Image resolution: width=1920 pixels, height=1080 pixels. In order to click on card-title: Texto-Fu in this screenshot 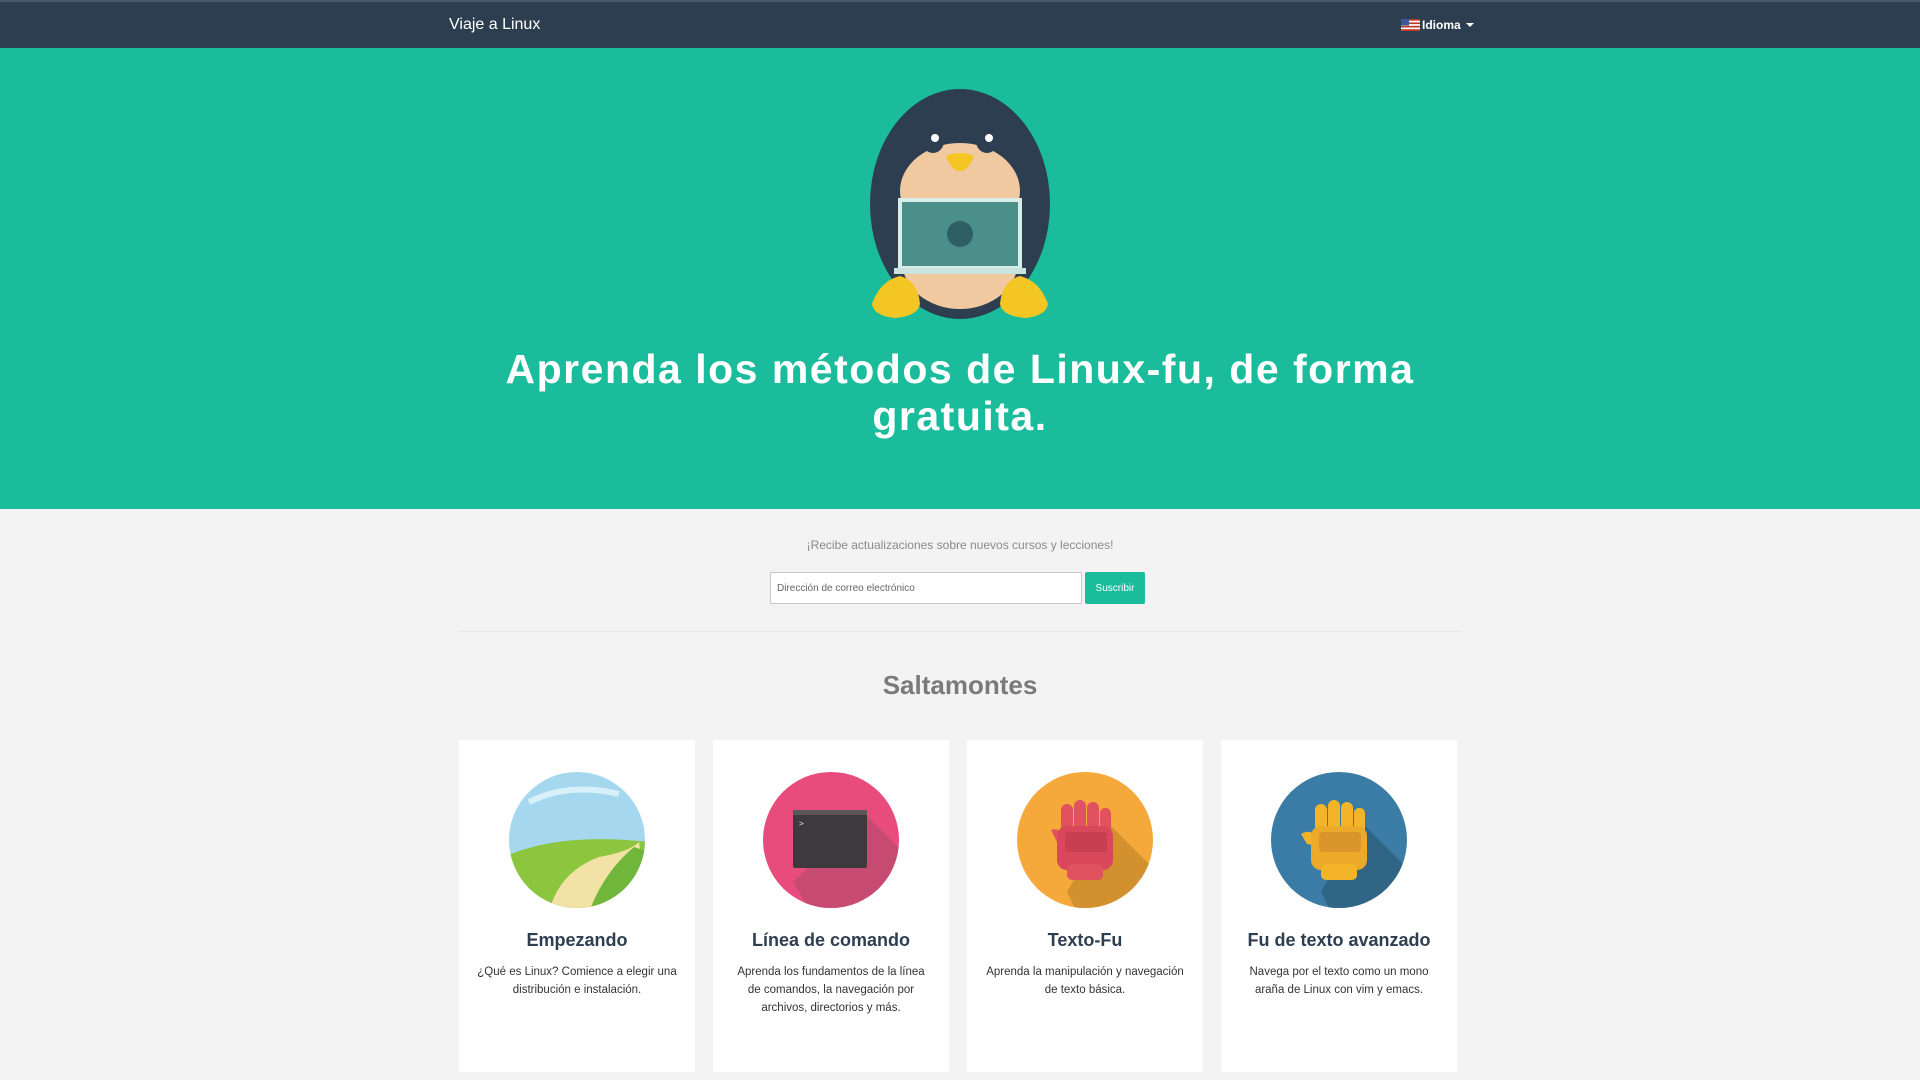, I will do `click(1085, 940)`.